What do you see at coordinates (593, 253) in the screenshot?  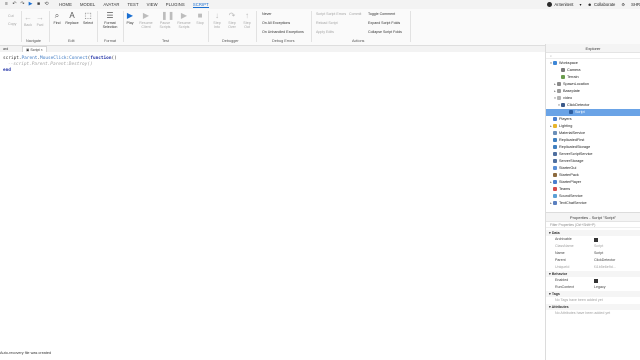 I see `prop-name: Name Script` at bounding box center [593, 253].